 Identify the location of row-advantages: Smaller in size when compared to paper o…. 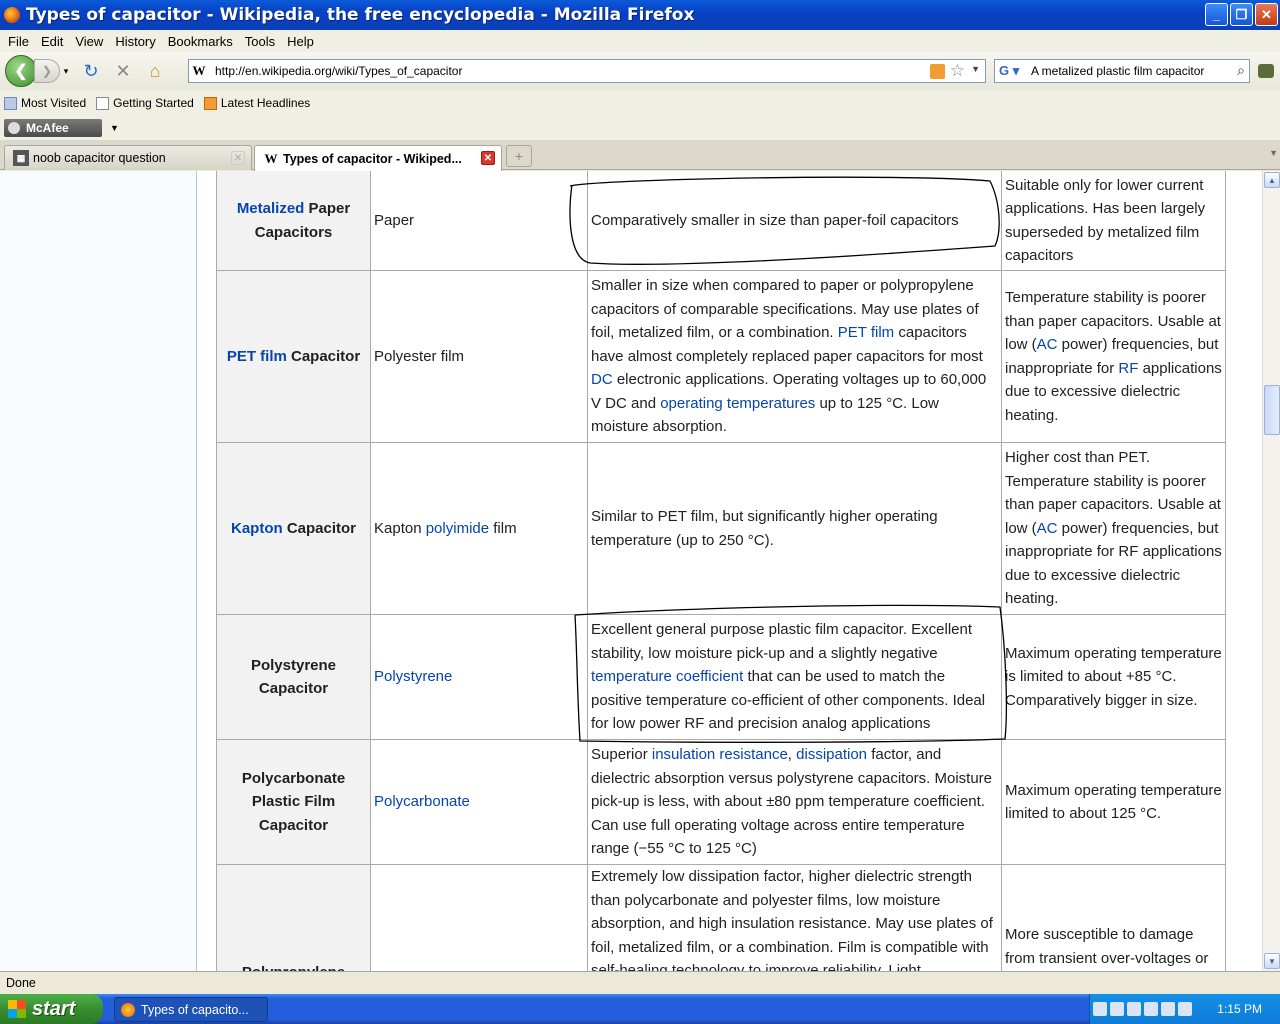
(794, 356).